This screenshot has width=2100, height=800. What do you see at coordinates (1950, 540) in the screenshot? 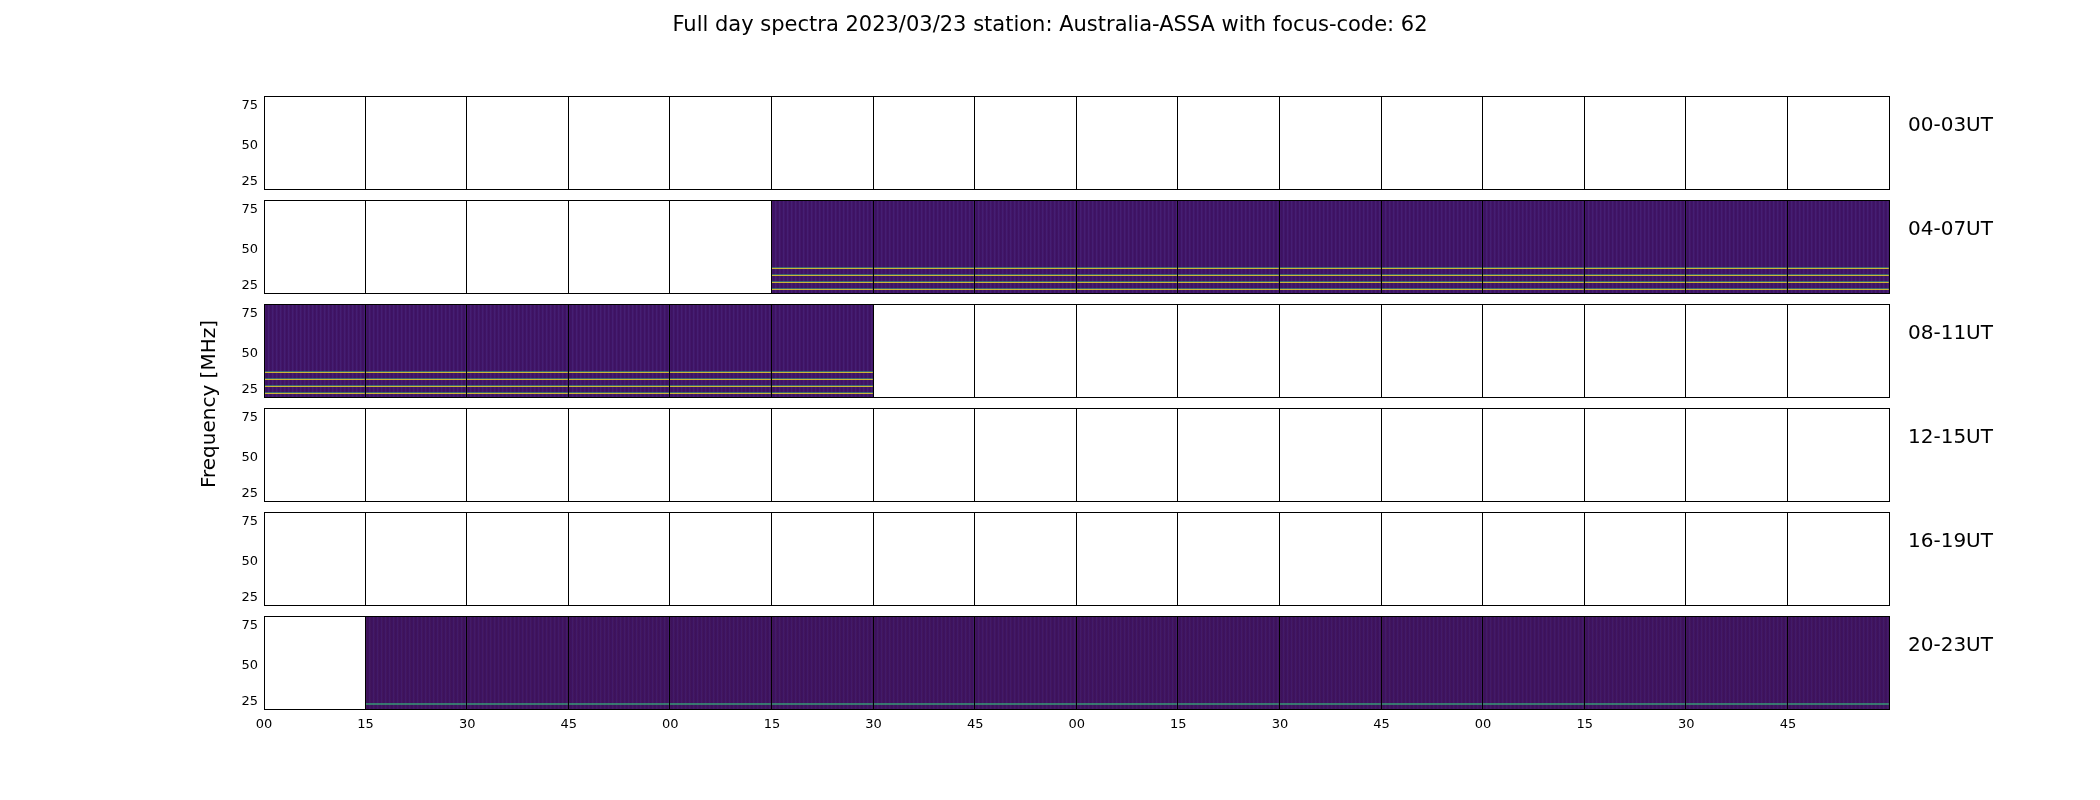
I see `time-range-label: 16-19UT` at bounding box center [1950, 540].